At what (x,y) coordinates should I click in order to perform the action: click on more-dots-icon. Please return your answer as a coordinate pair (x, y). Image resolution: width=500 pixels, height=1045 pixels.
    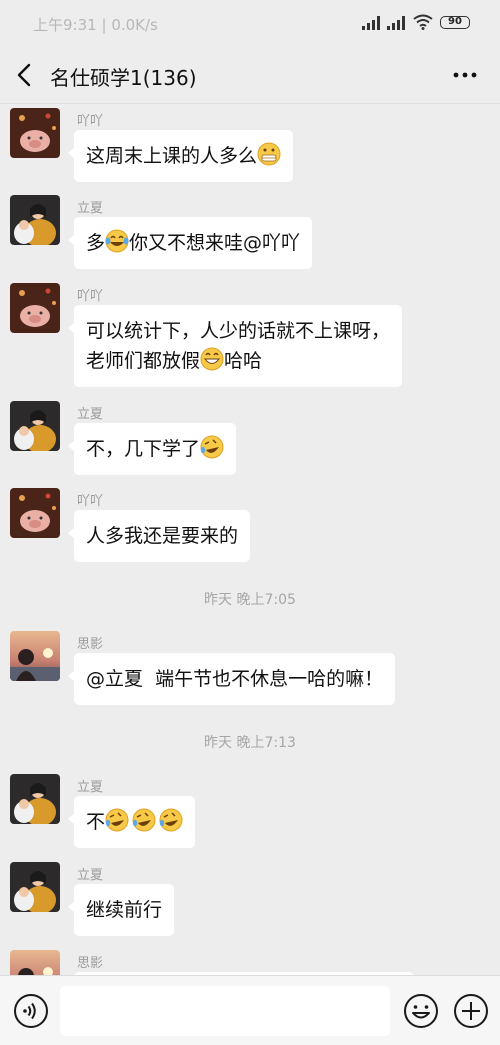
    Looking at the image, I should click on (465, 75).